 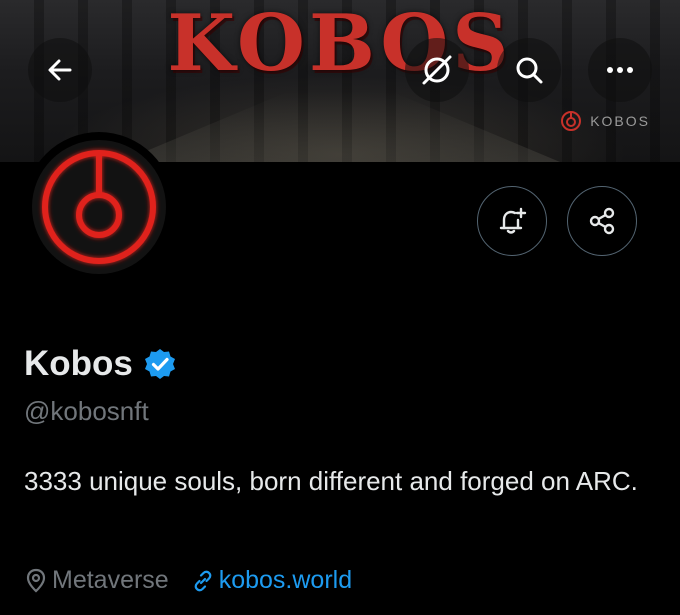 I want to click on profile-name-row: Kobos, so click(x=100, y=364).